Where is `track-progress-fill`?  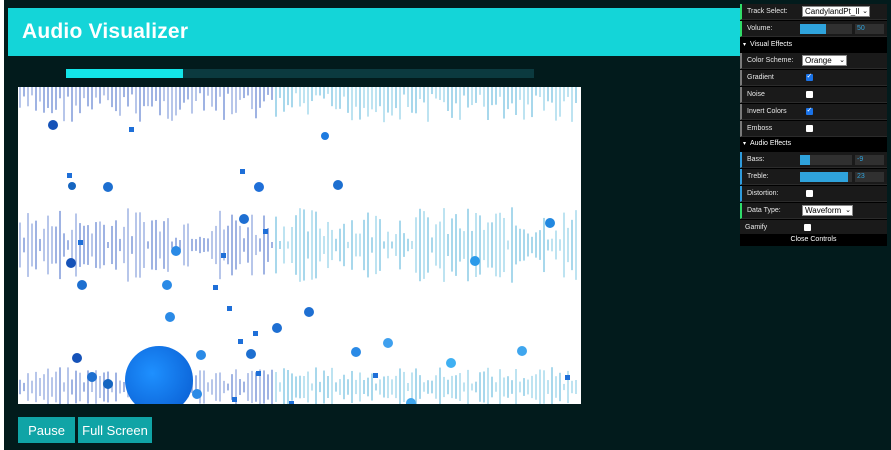
track-progress-fill is located at coordinates (124, 73).